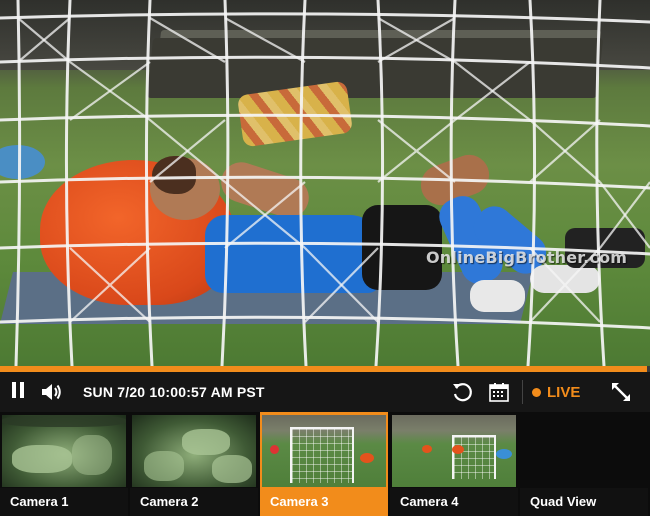  I want to click on rewind-button, so click(462, 392).